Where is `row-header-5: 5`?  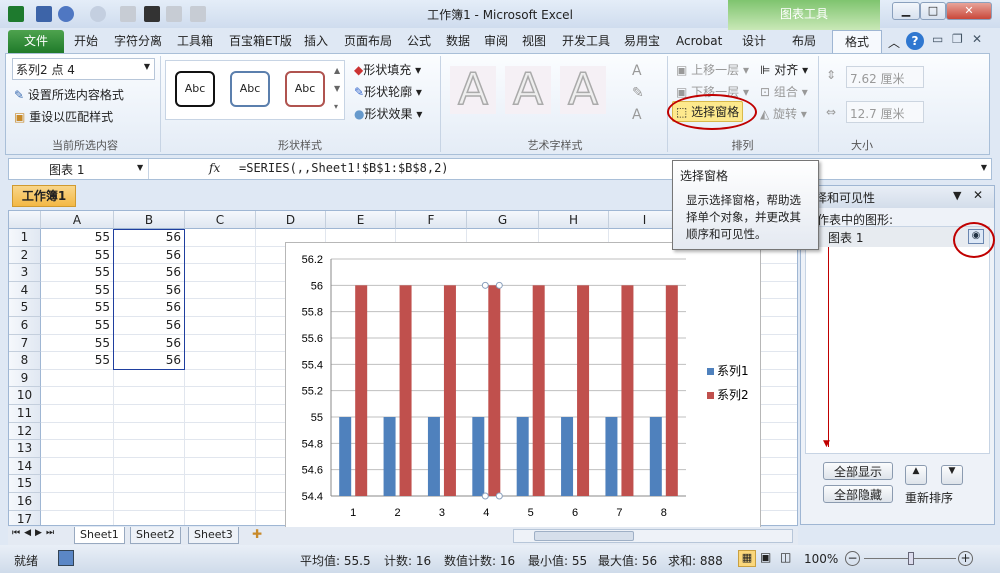 row-header-5: 5 is located at coordinates (25, 308).